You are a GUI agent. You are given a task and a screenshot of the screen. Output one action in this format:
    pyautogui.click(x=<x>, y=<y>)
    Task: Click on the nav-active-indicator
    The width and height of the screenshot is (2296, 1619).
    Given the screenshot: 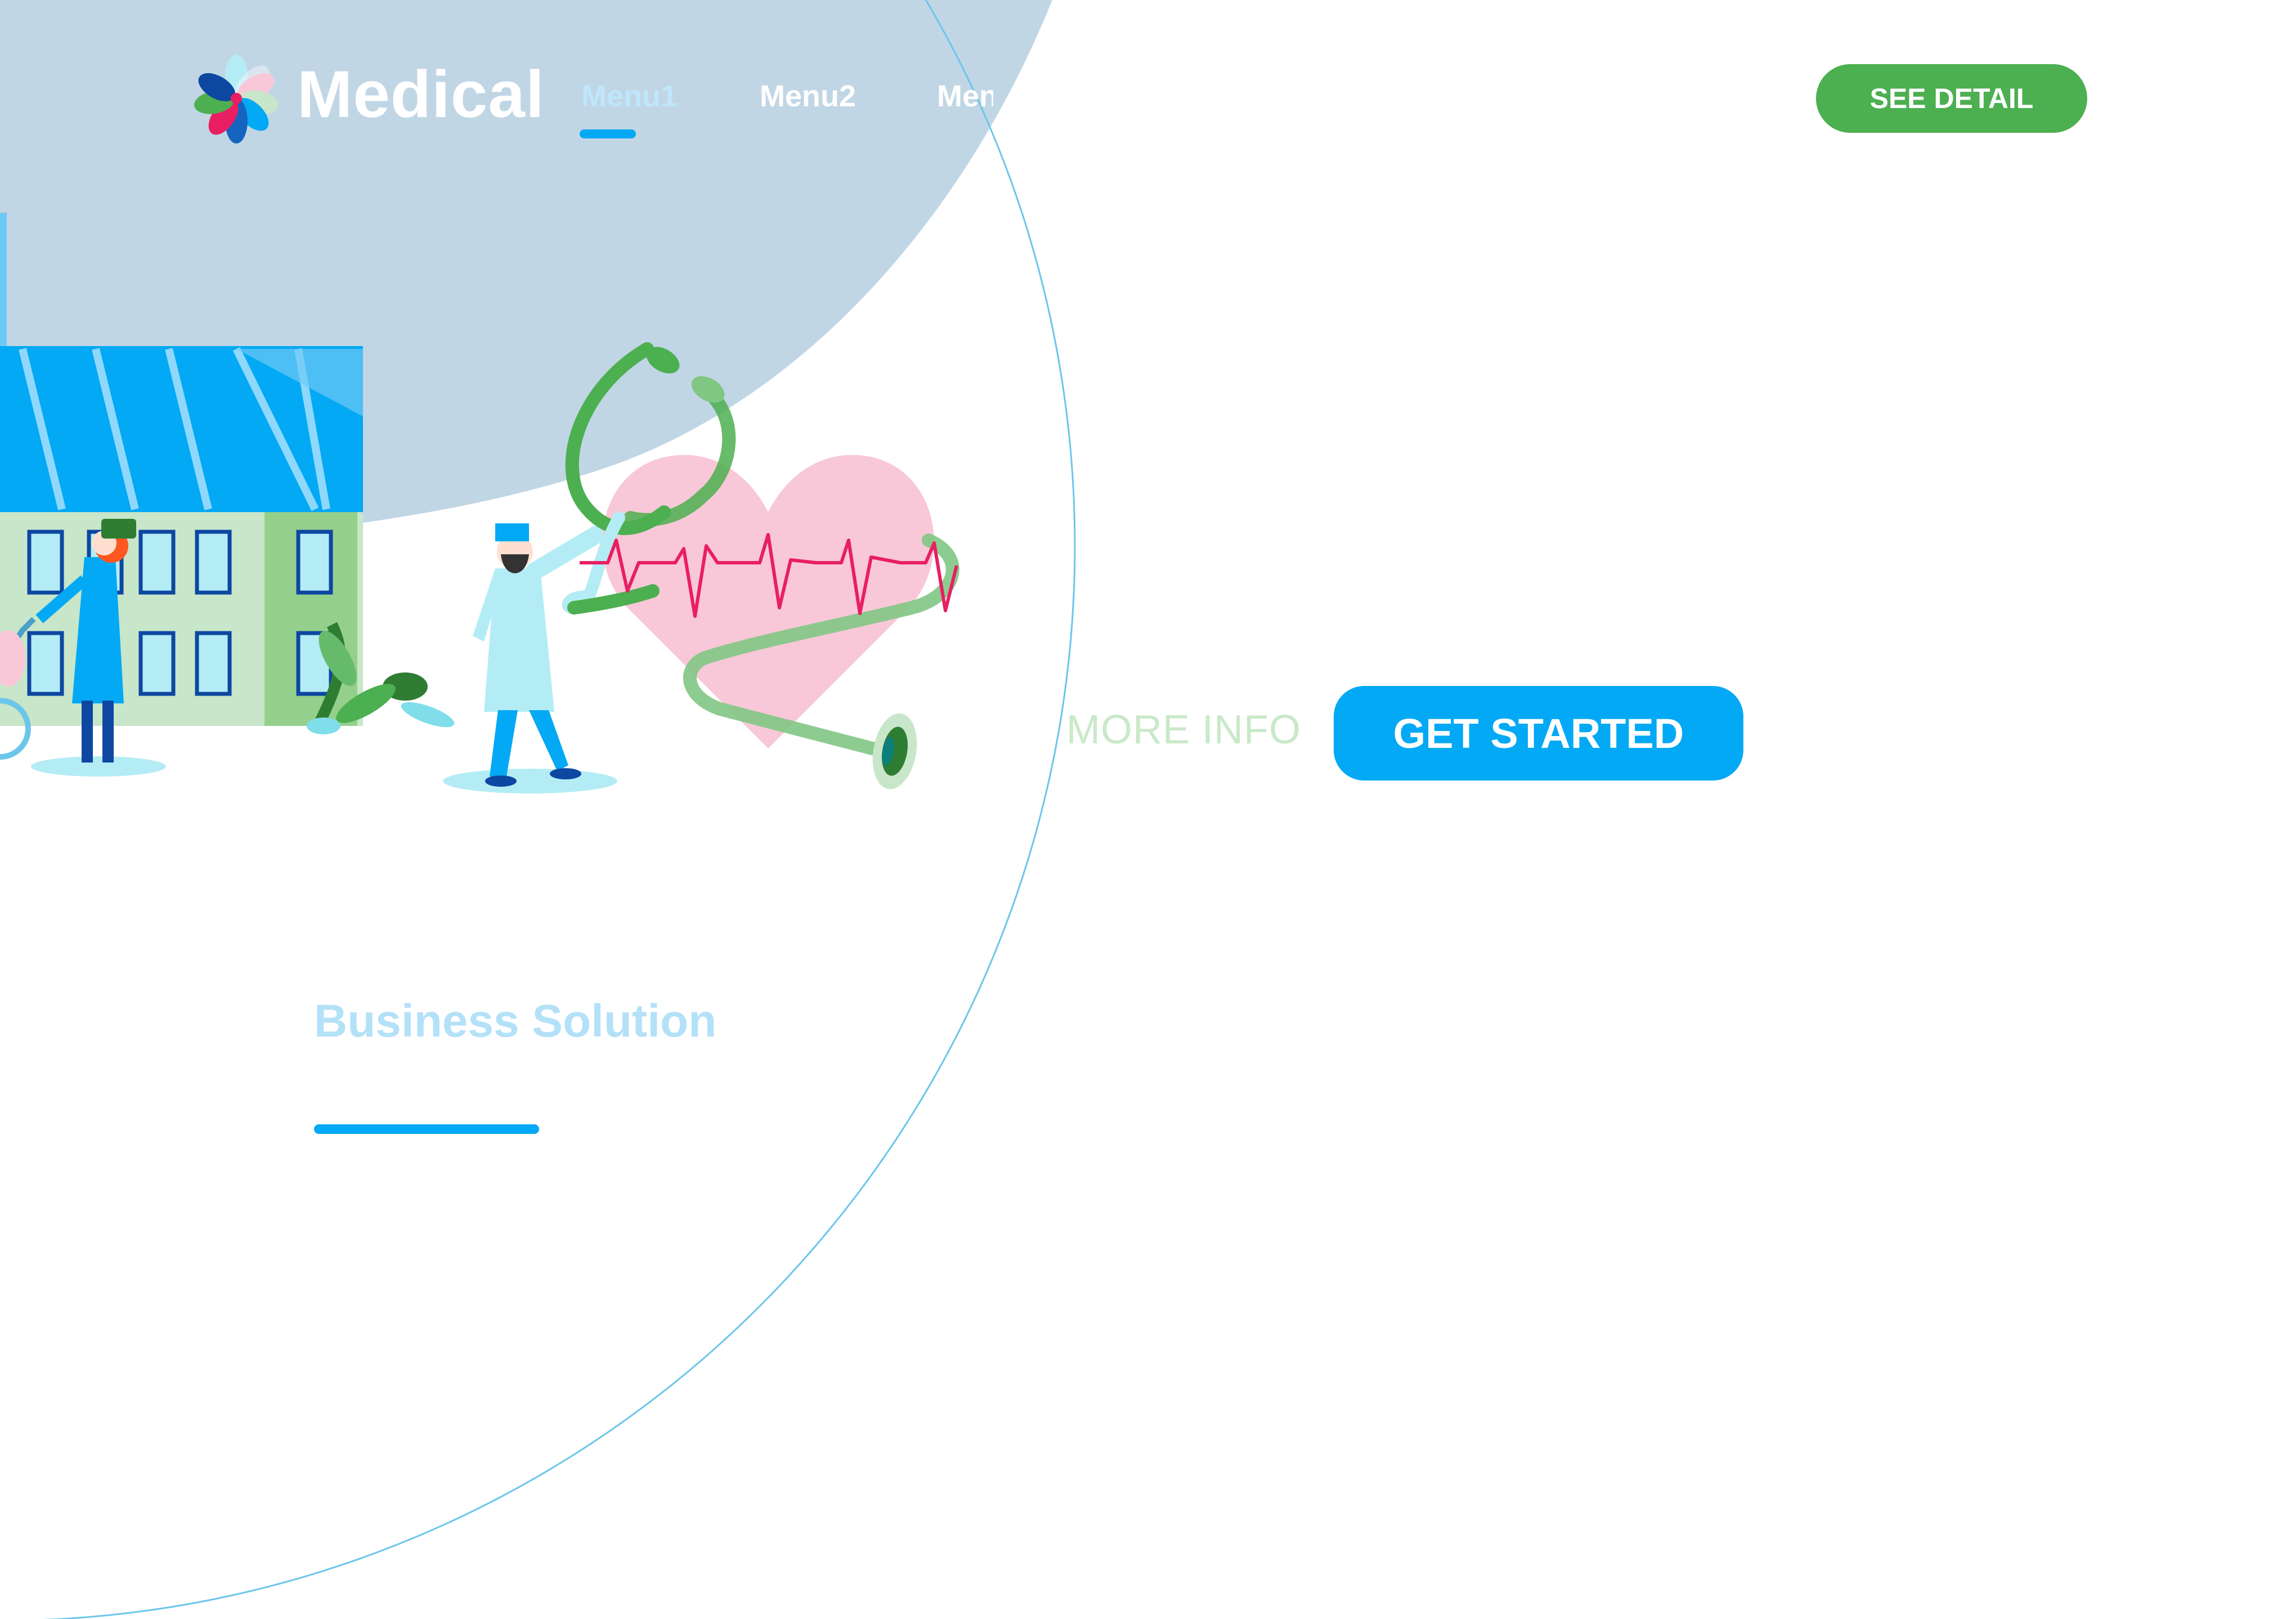 What is the action you would take?
    pyautogui.click(x=608, y=133)
    